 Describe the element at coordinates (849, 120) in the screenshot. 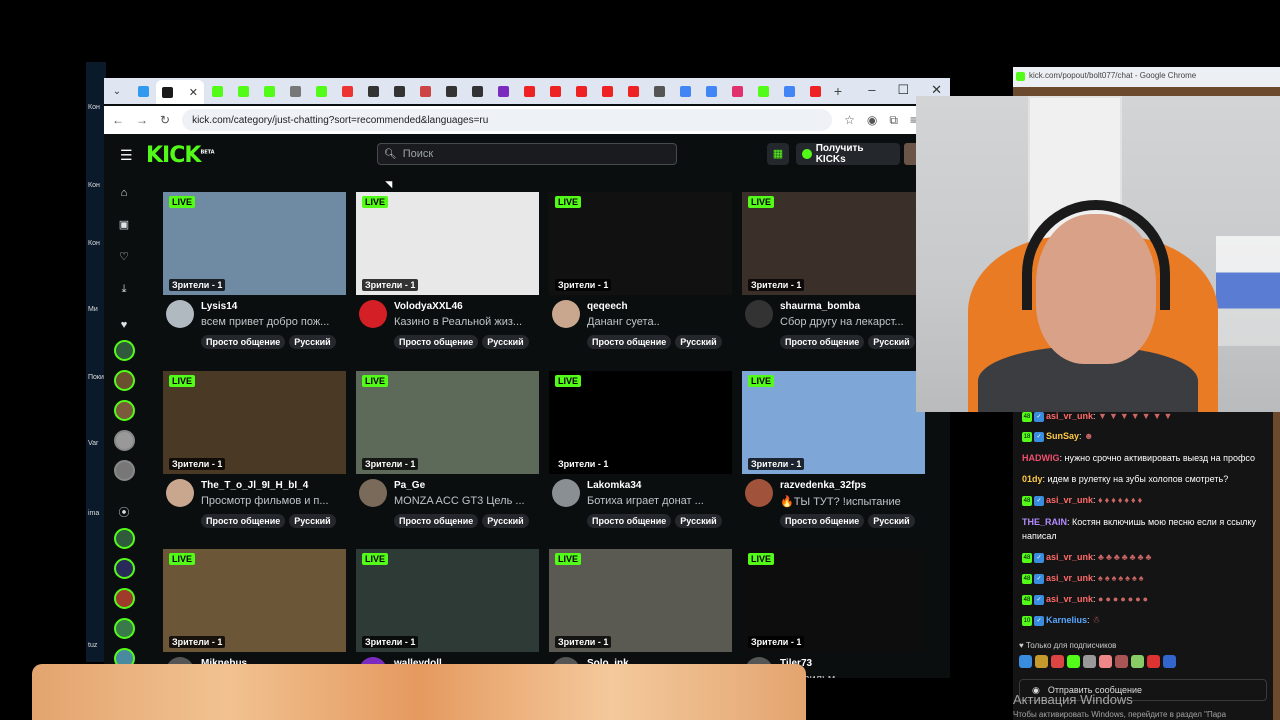

I see `bookmark-star-icon: ☆` at that location.